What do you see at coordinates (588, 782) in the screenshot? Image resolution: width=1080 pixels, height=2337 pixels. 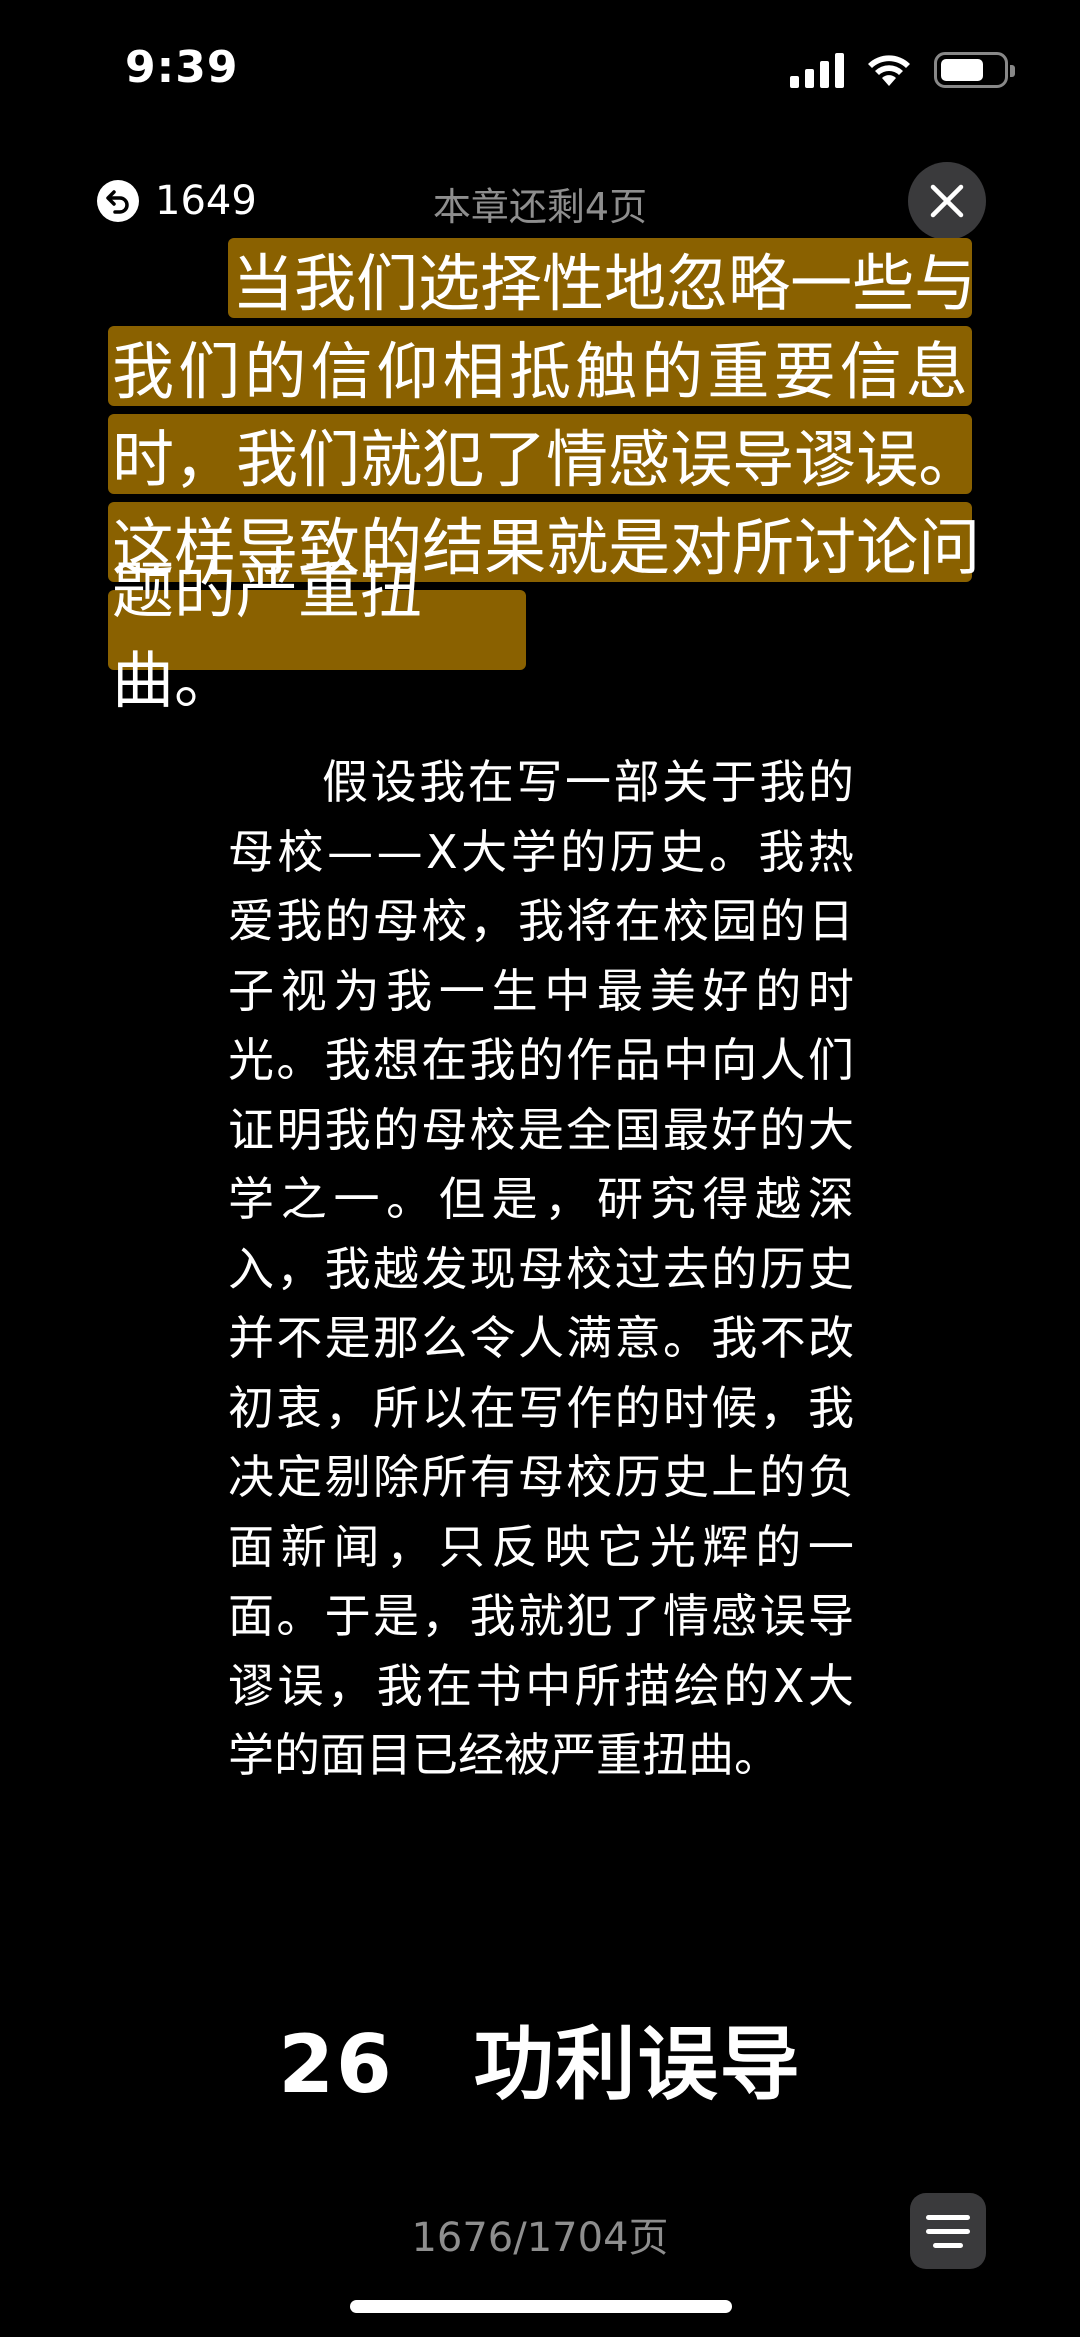 I see `body-line: 假设我在写一部关于我的` at bounding box center [588, 782].